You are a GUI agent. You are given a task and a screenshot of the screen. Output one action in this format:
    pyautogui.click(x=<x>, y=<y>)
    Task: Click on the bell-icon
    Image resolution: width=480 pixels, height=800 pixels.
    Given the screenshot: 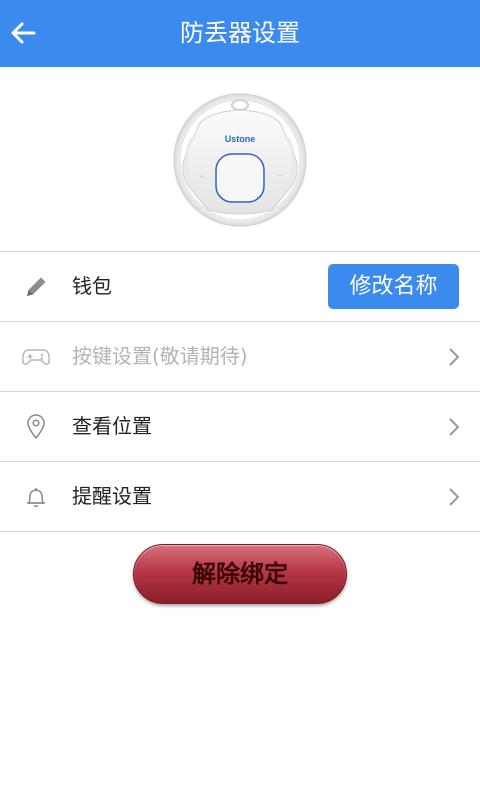 What is the action you would take?
    pyautogui.click(x=36, y=497)
    